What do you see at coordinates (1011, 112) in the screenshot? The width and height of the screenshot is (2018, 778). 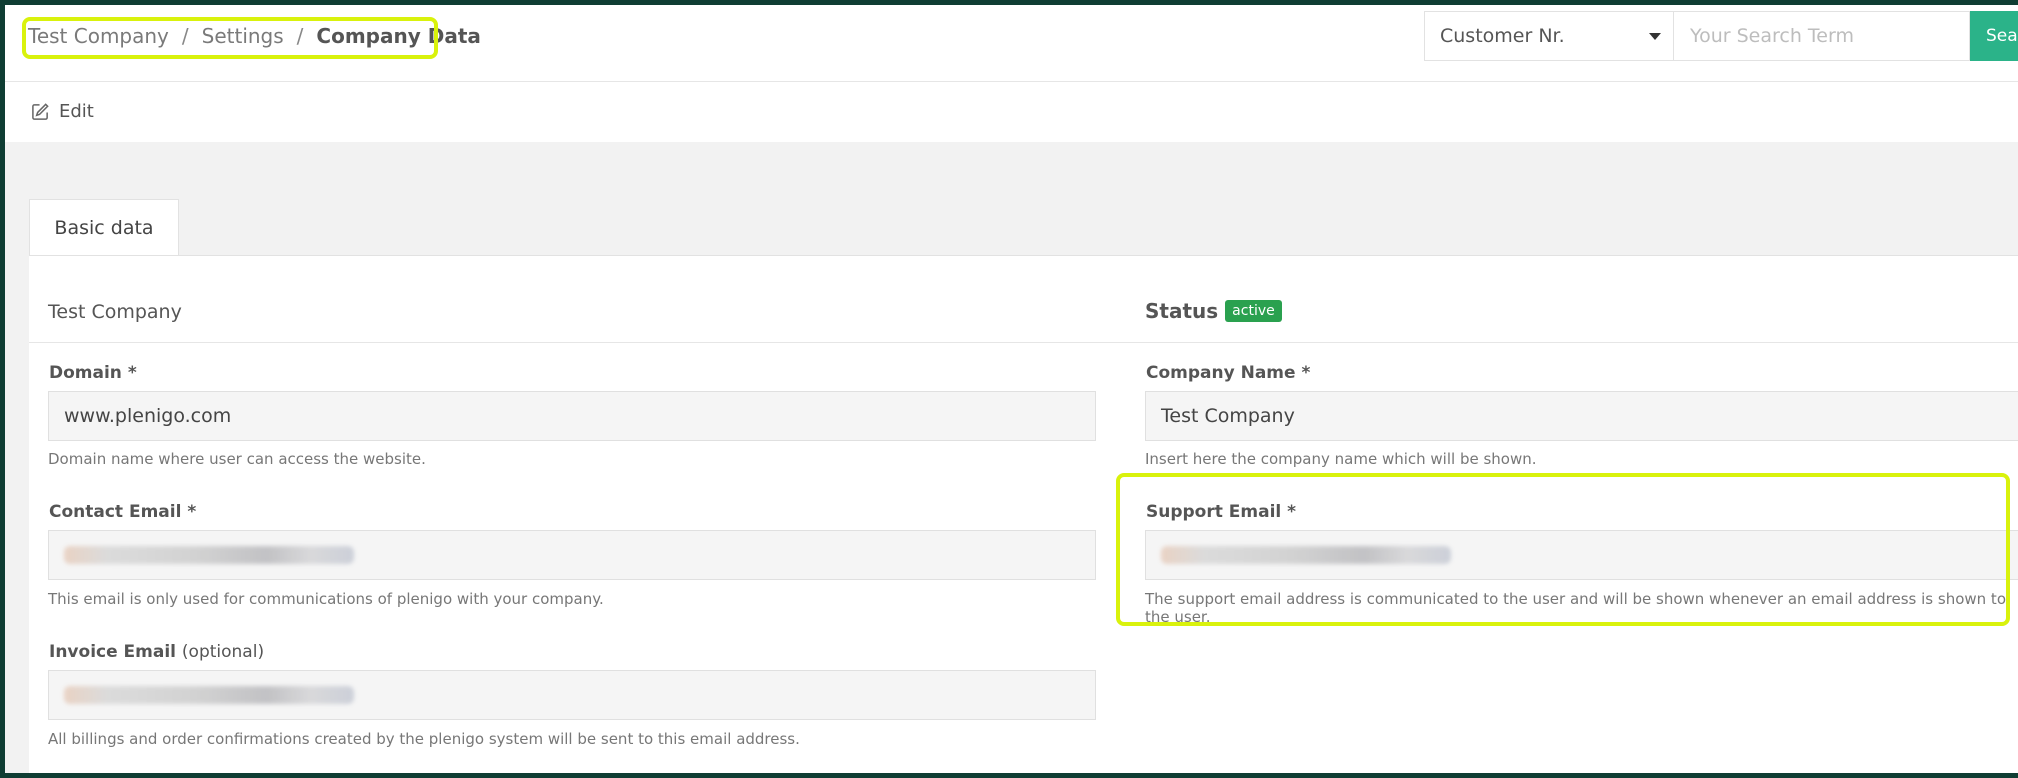 I see `action-bar: Edit` at bounding box center [1011, 112].